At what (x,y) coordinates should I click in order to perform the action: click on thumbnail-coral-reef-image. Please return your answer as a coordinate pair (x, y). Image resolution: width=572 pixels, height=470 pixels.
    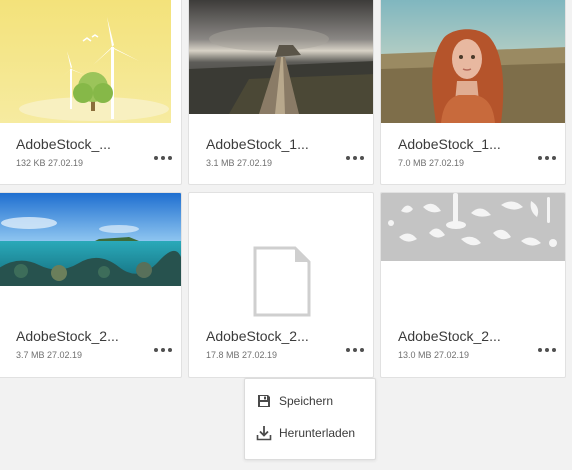
    Looking at the image, I should click on (90, 239).